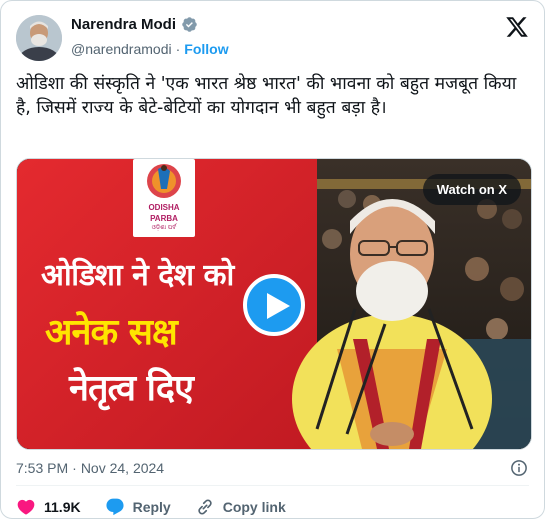 Image resolution: width=545 pixels, height=519 pixels. Describe the element at coordinates (122, 468) in the screenshot. I see `tweet-date: Nov 24, 2024` at that location.